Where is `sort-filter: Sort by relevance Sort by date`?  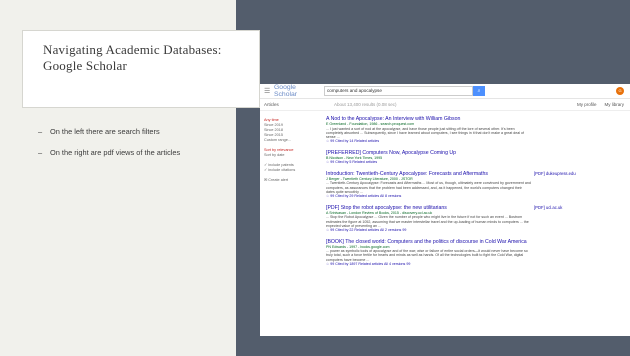 sort-filter: Sort by relevance Sort by date is located at coordinates (294, 153).